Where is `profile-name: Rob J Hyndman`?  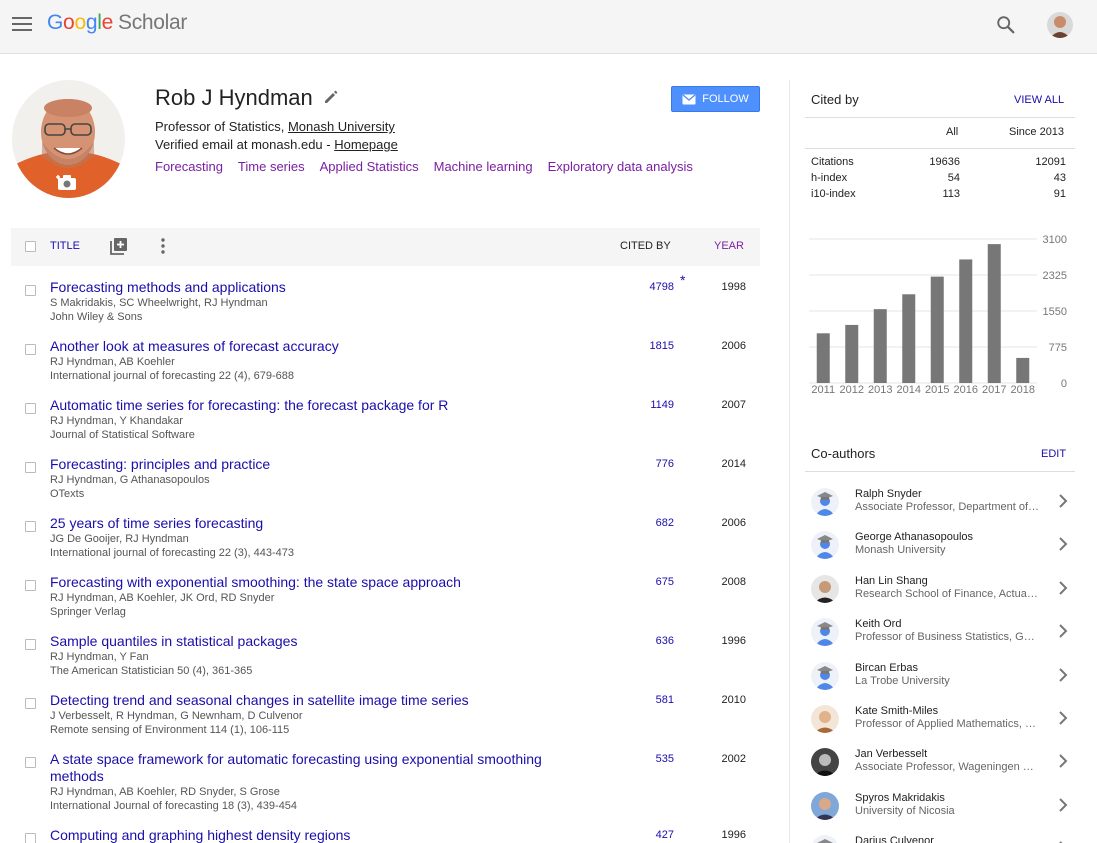 profile-name: Rob J Hyndman is located at coordinates (234, 97).